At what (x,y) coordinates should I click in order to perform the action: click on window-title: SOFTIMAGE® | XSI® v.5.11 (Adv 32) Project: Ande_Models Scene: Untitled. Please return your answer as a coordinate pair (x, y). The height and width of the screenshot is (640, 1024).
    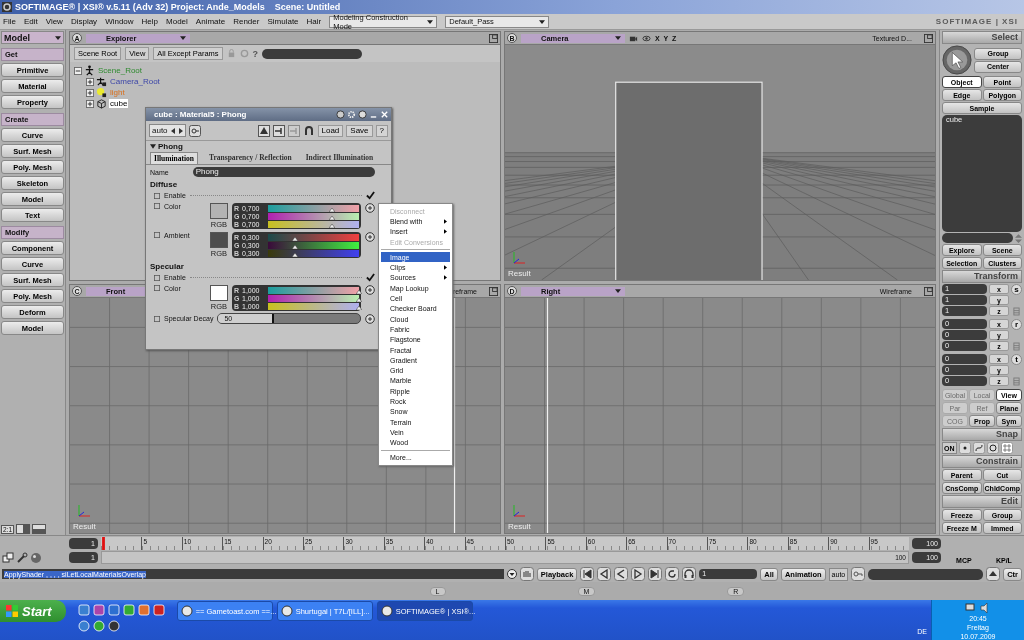
    Looking at the image, I should click on (178, 7).